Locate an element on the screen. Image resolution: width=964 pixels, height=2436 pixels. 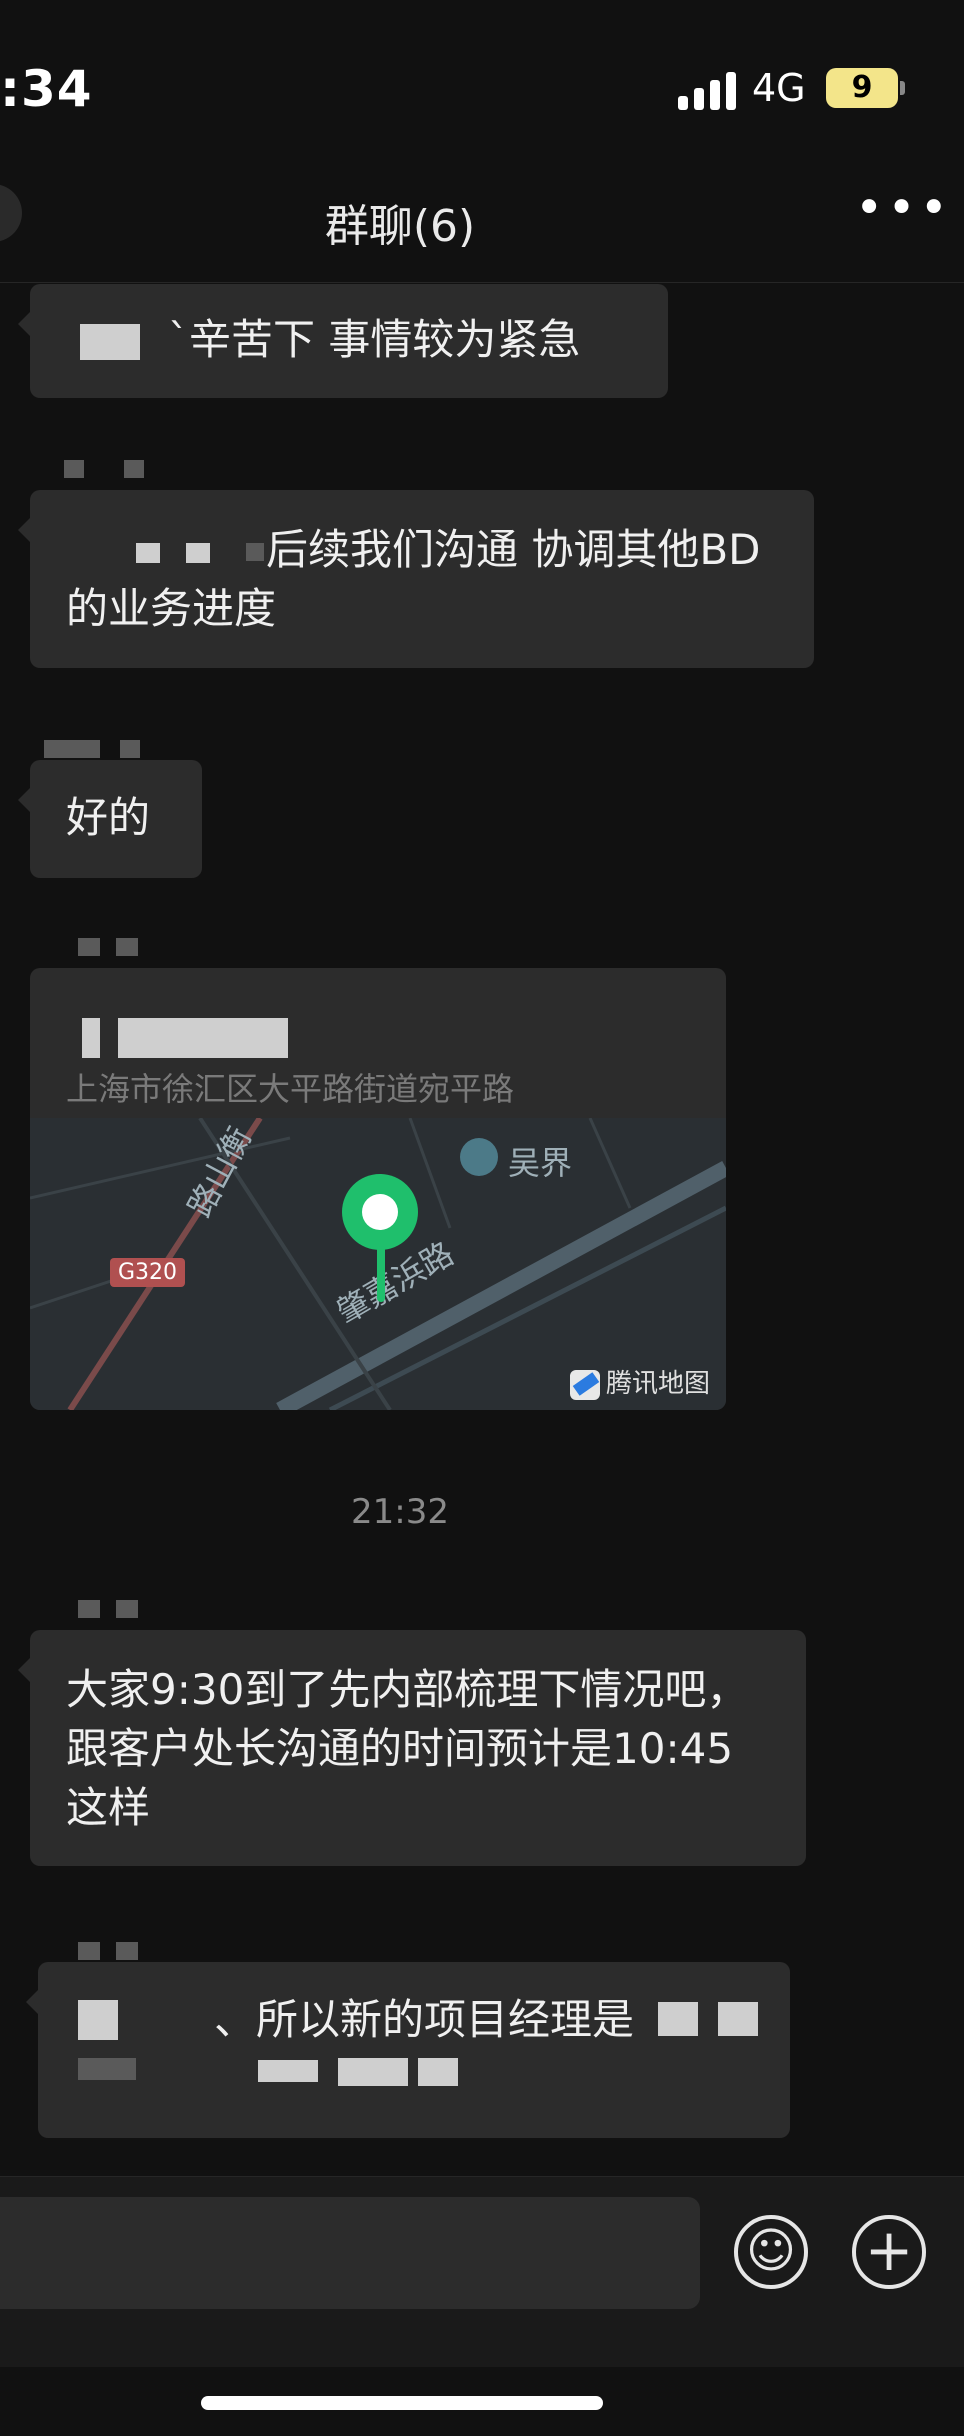
input-bar: ☺ + is located at coordinates (482, 2271).